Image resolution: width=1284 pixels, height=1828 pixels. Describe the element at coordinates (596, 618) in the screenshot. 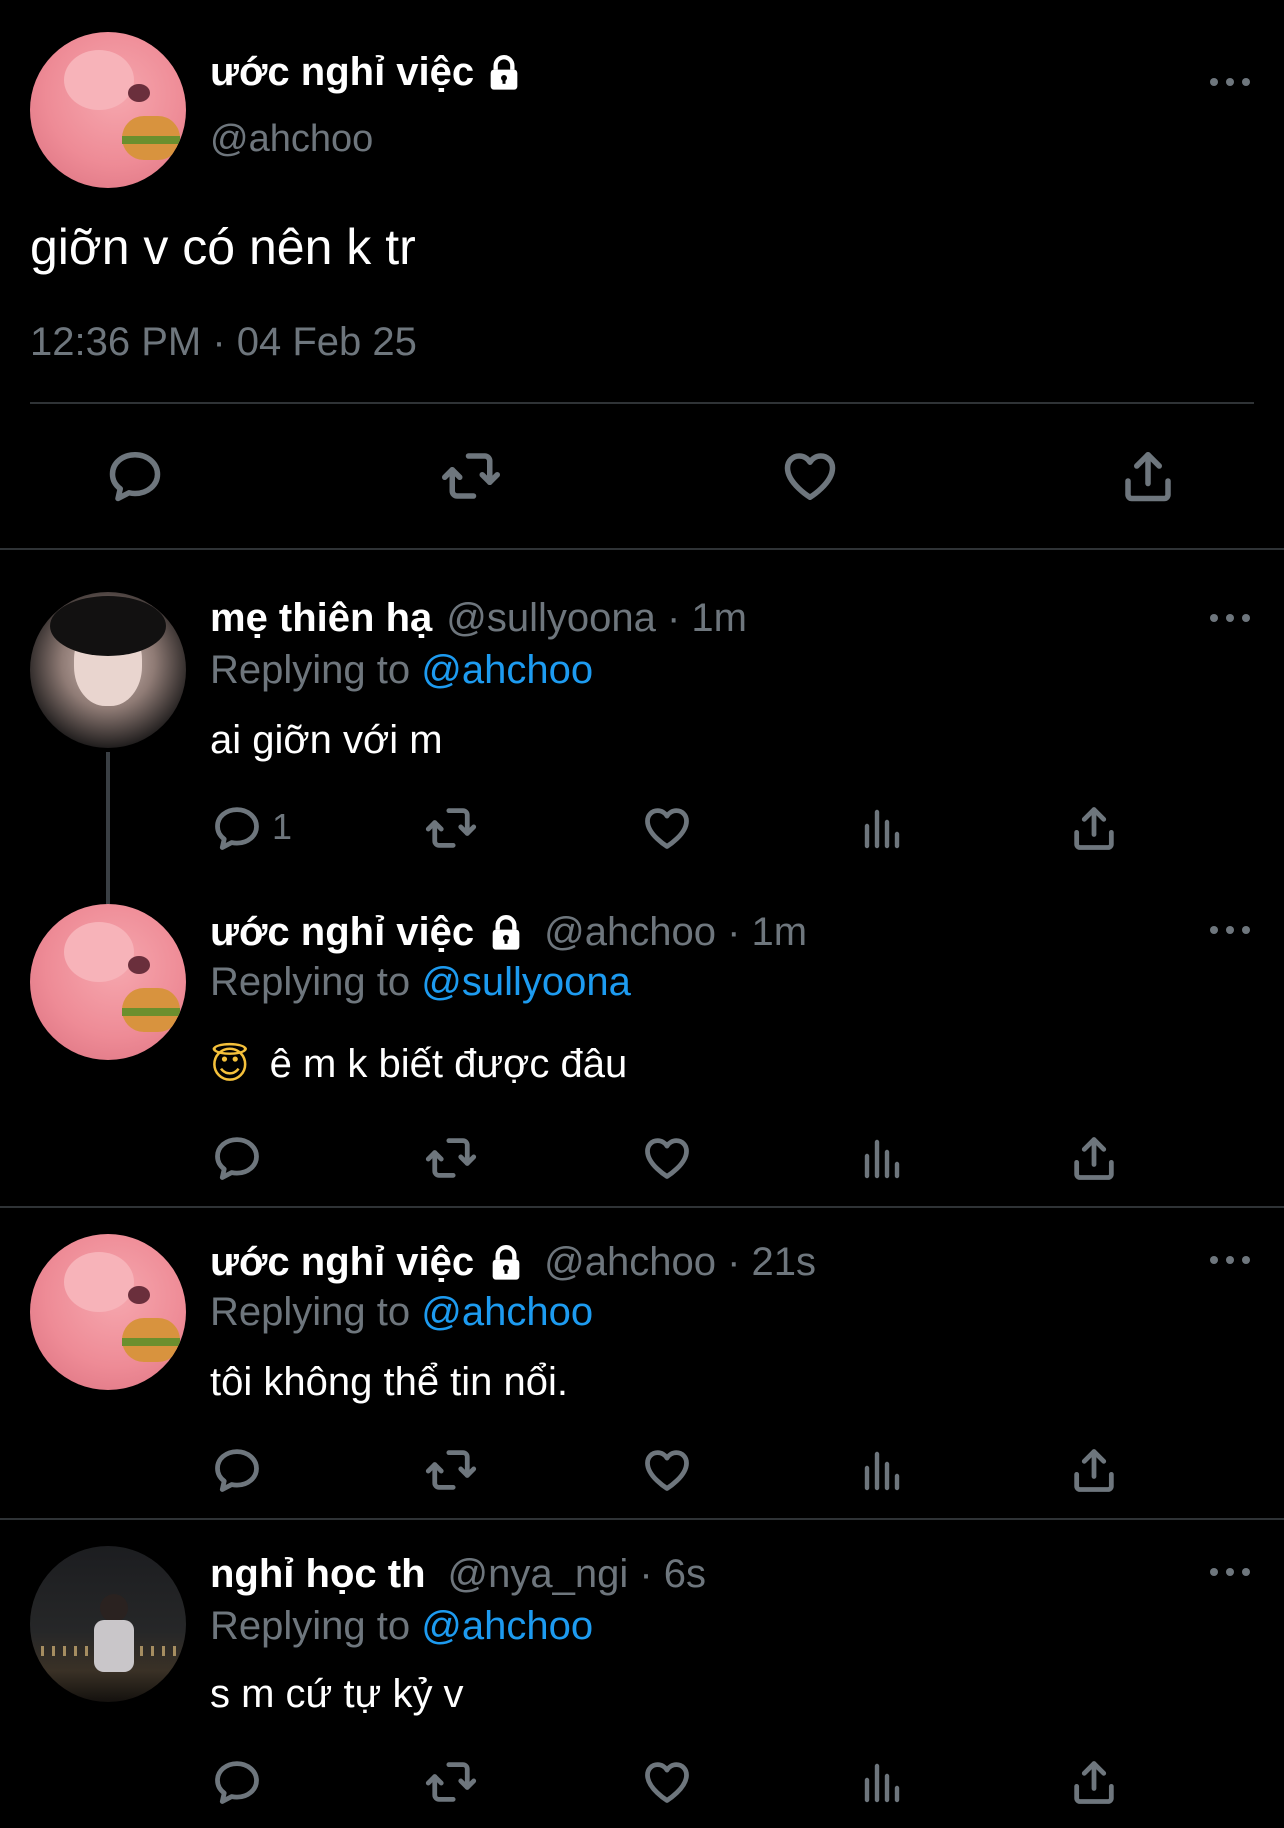

I see `author-handle-time: @sullyoona · 1m` at that location.